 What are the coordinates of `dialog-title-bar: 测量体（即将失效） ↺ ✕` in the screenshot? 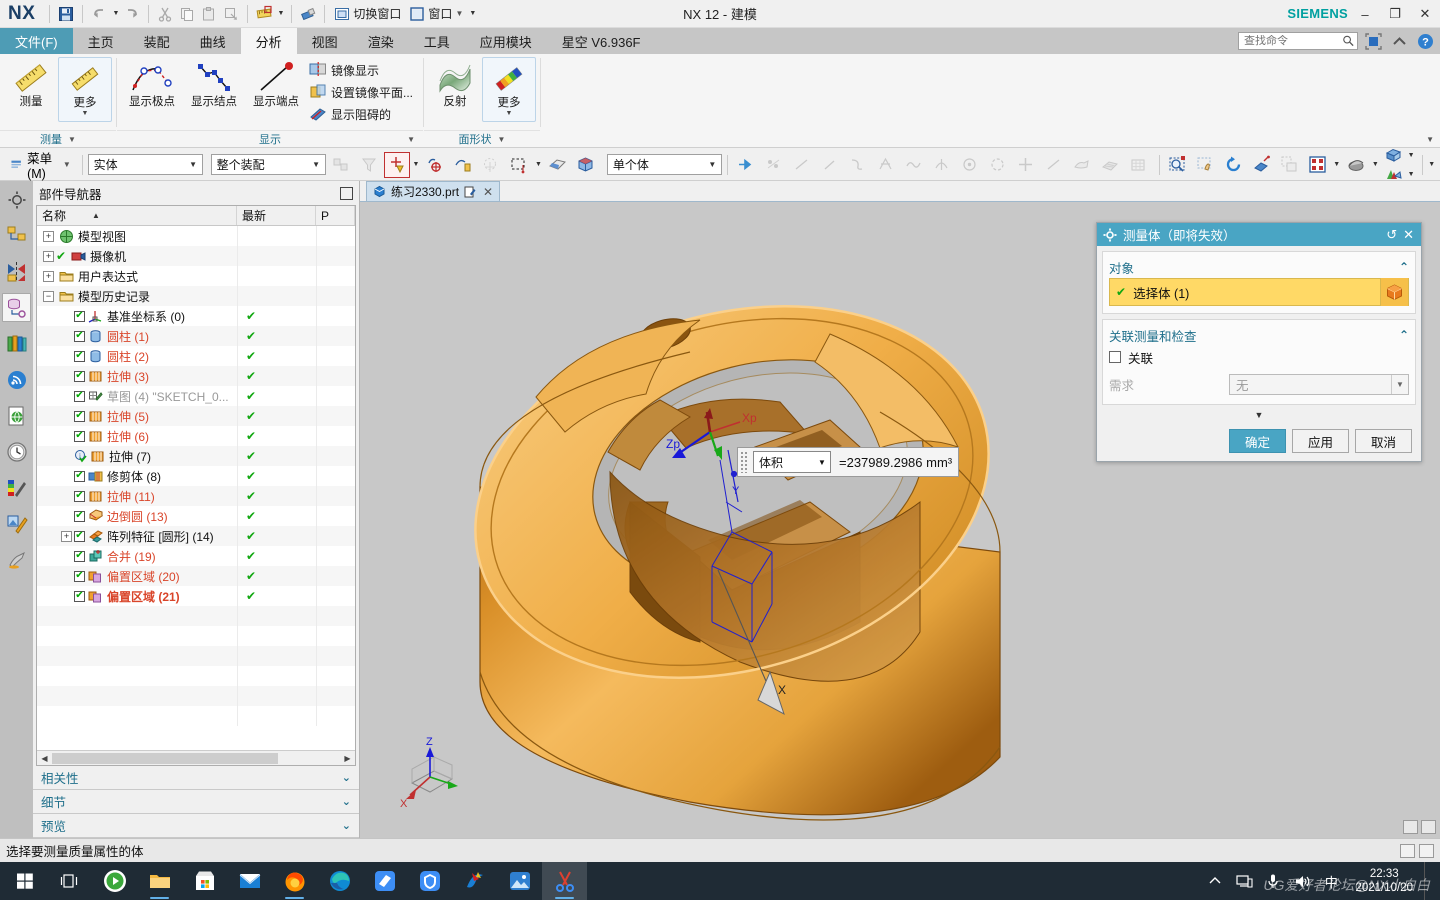 It's located at (1259, 234).